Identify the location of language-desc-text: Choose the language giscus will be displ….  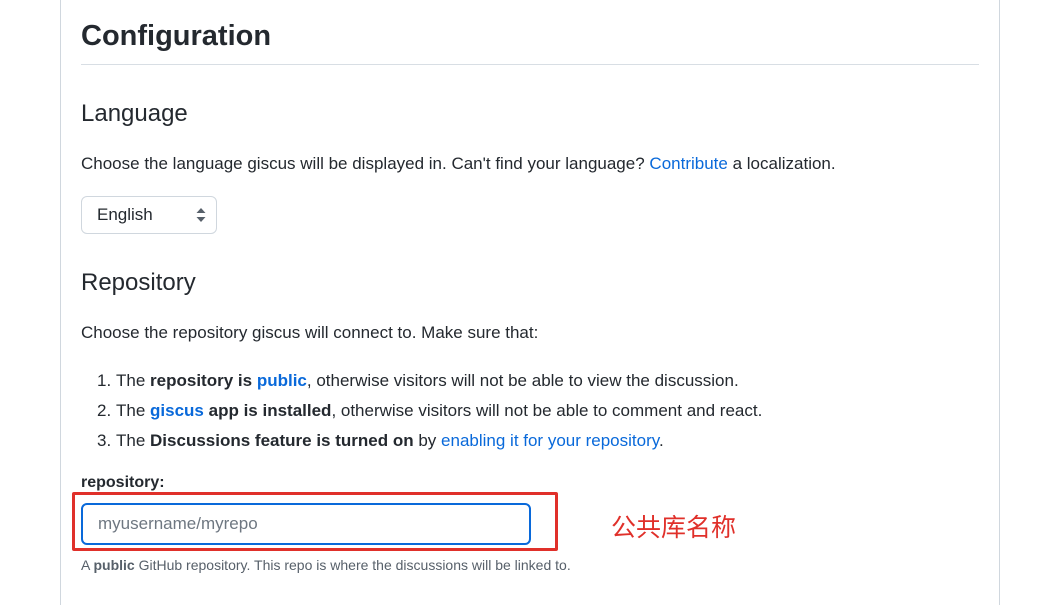
(363, 163).